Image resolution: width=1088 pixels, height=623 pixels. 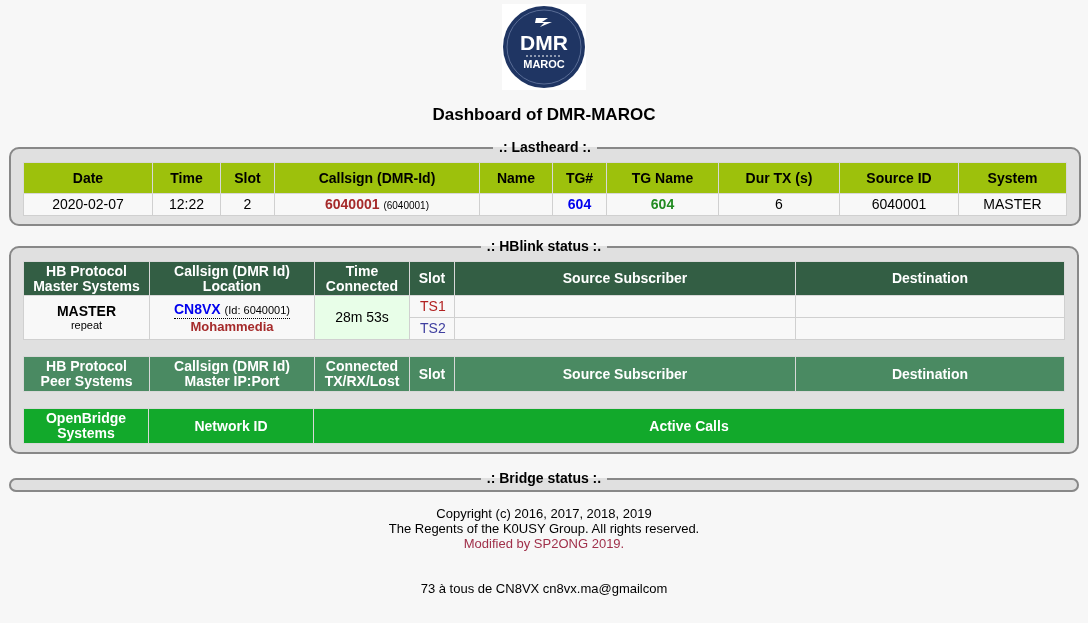 I want to click on lightning-icon, so click(x=543, y=22).